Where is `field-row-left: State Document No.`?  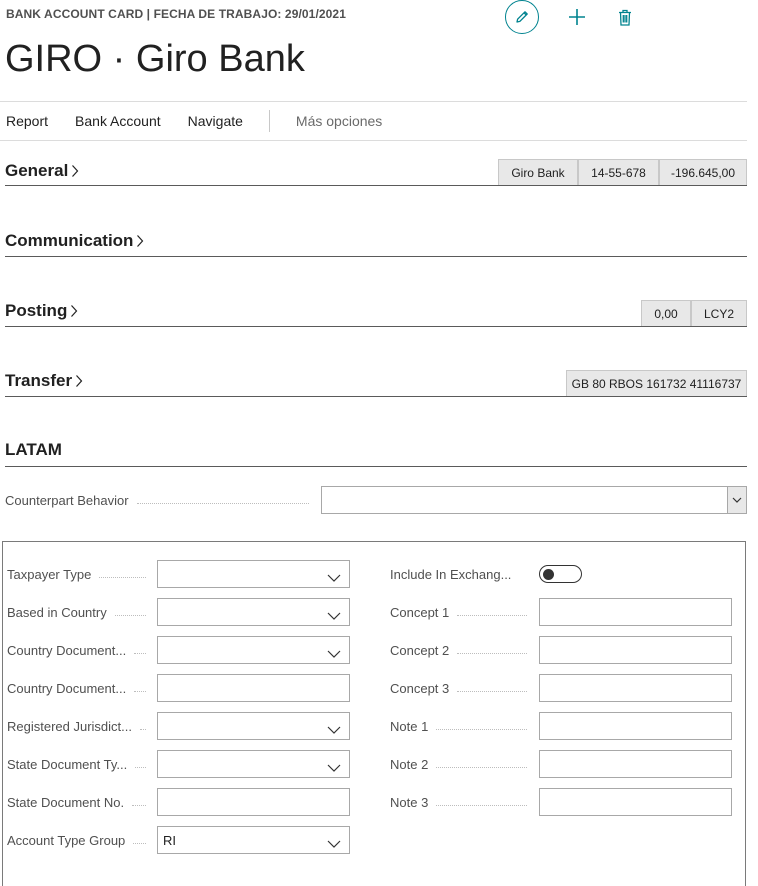 field-row-left: State Document No. is located at coordinates (78, 802).